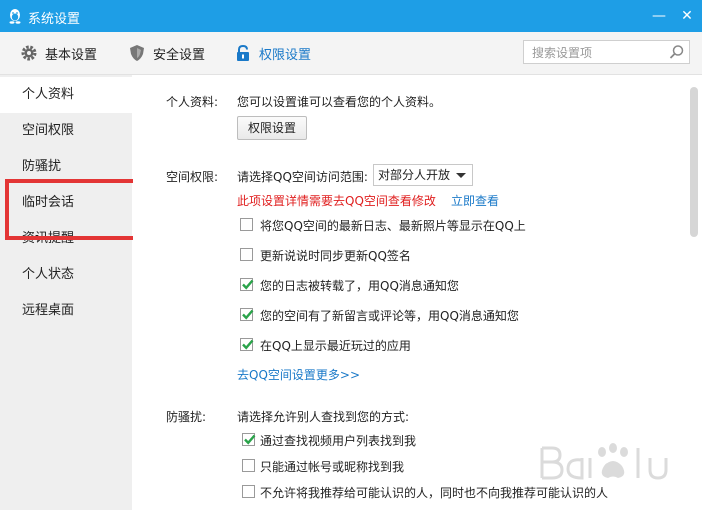 Image resolution: width=702 pixels, height=510 pixels. I want to click on tab-basic-settings: 基本设置, so click(58, 53).